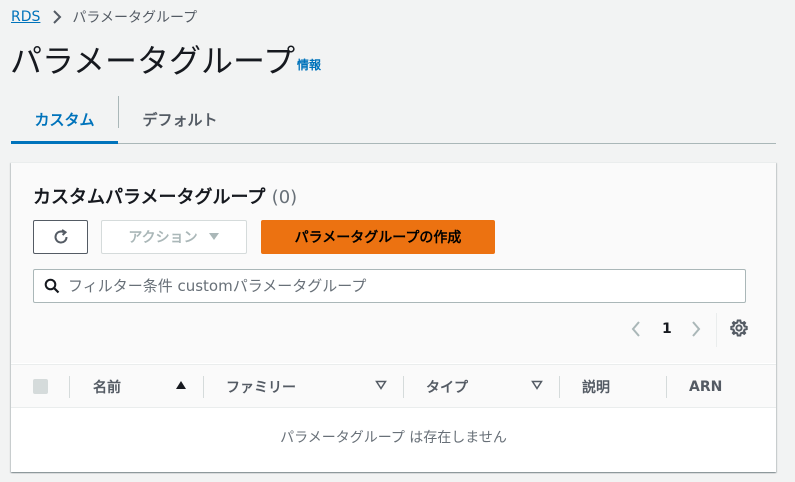  What do you see at coordinates (135, 18) in the screenshot?
I see `breadcrumb-current: パラメータグループ` at bounding box center [135, 18].